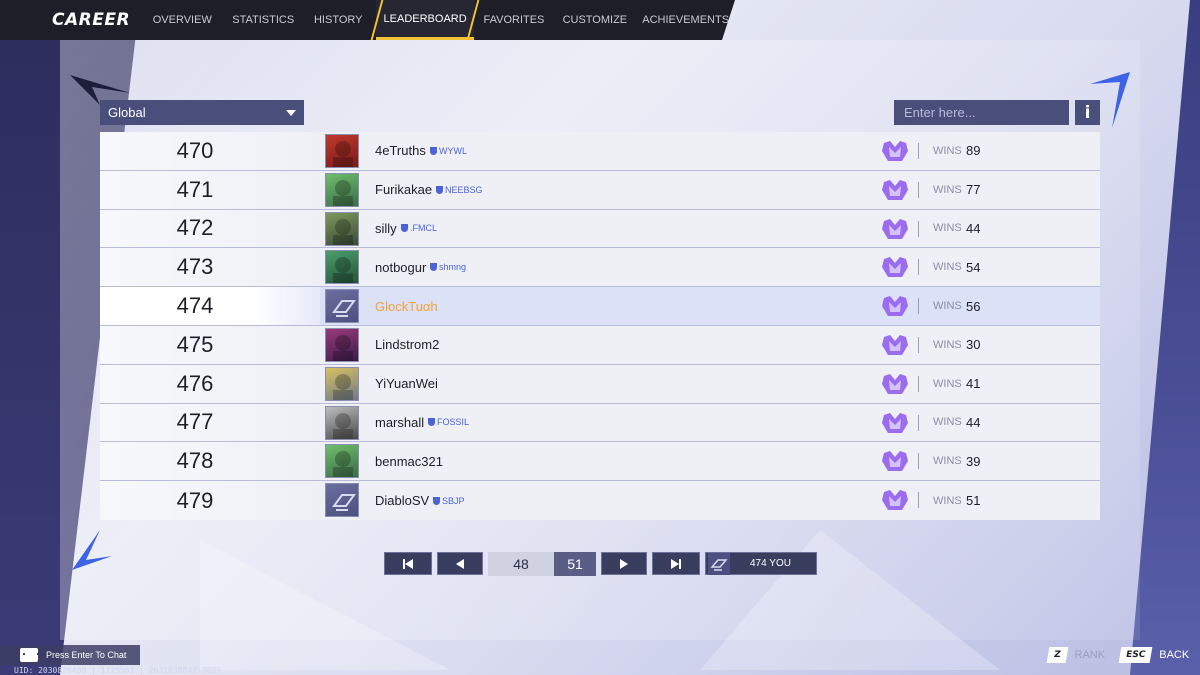  I want to click on arrow-left-icon, so click(460, 563).